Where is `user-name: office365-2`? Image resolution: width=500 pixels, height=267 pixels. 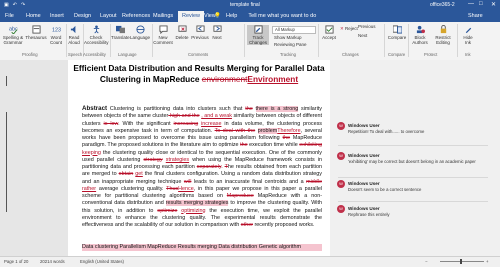 user-name: office365-2 is located at coordinates (442, 5).